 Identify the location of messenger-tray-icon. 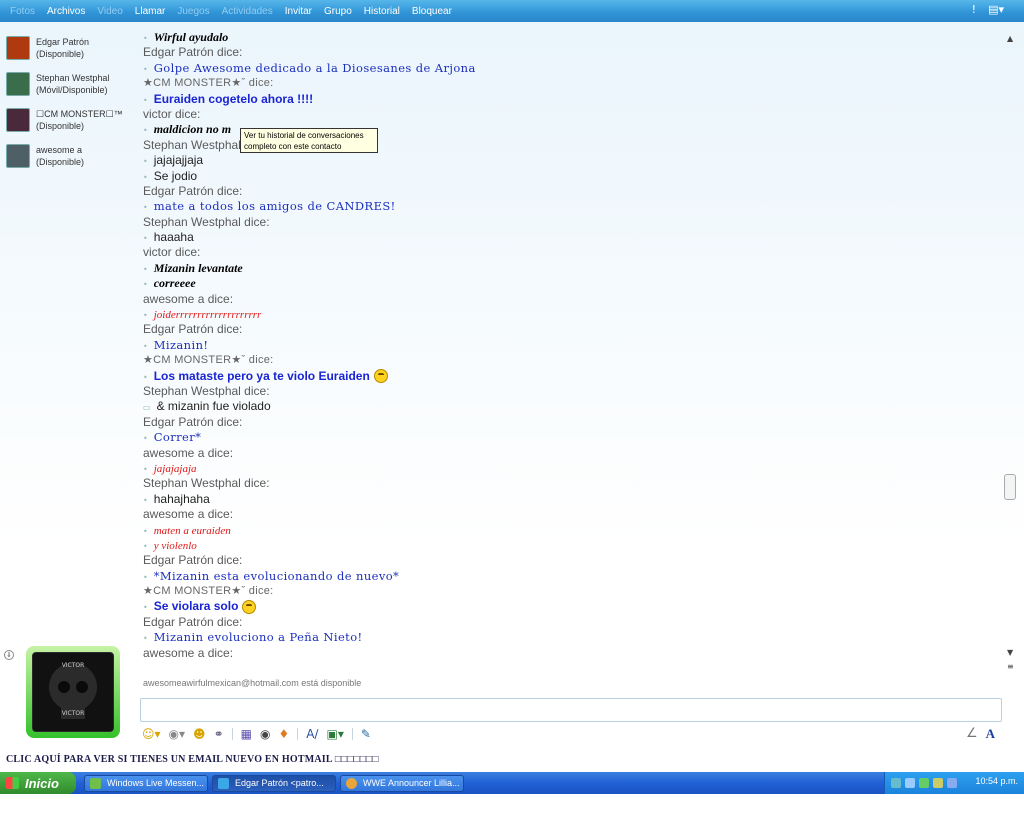
(924, 783).